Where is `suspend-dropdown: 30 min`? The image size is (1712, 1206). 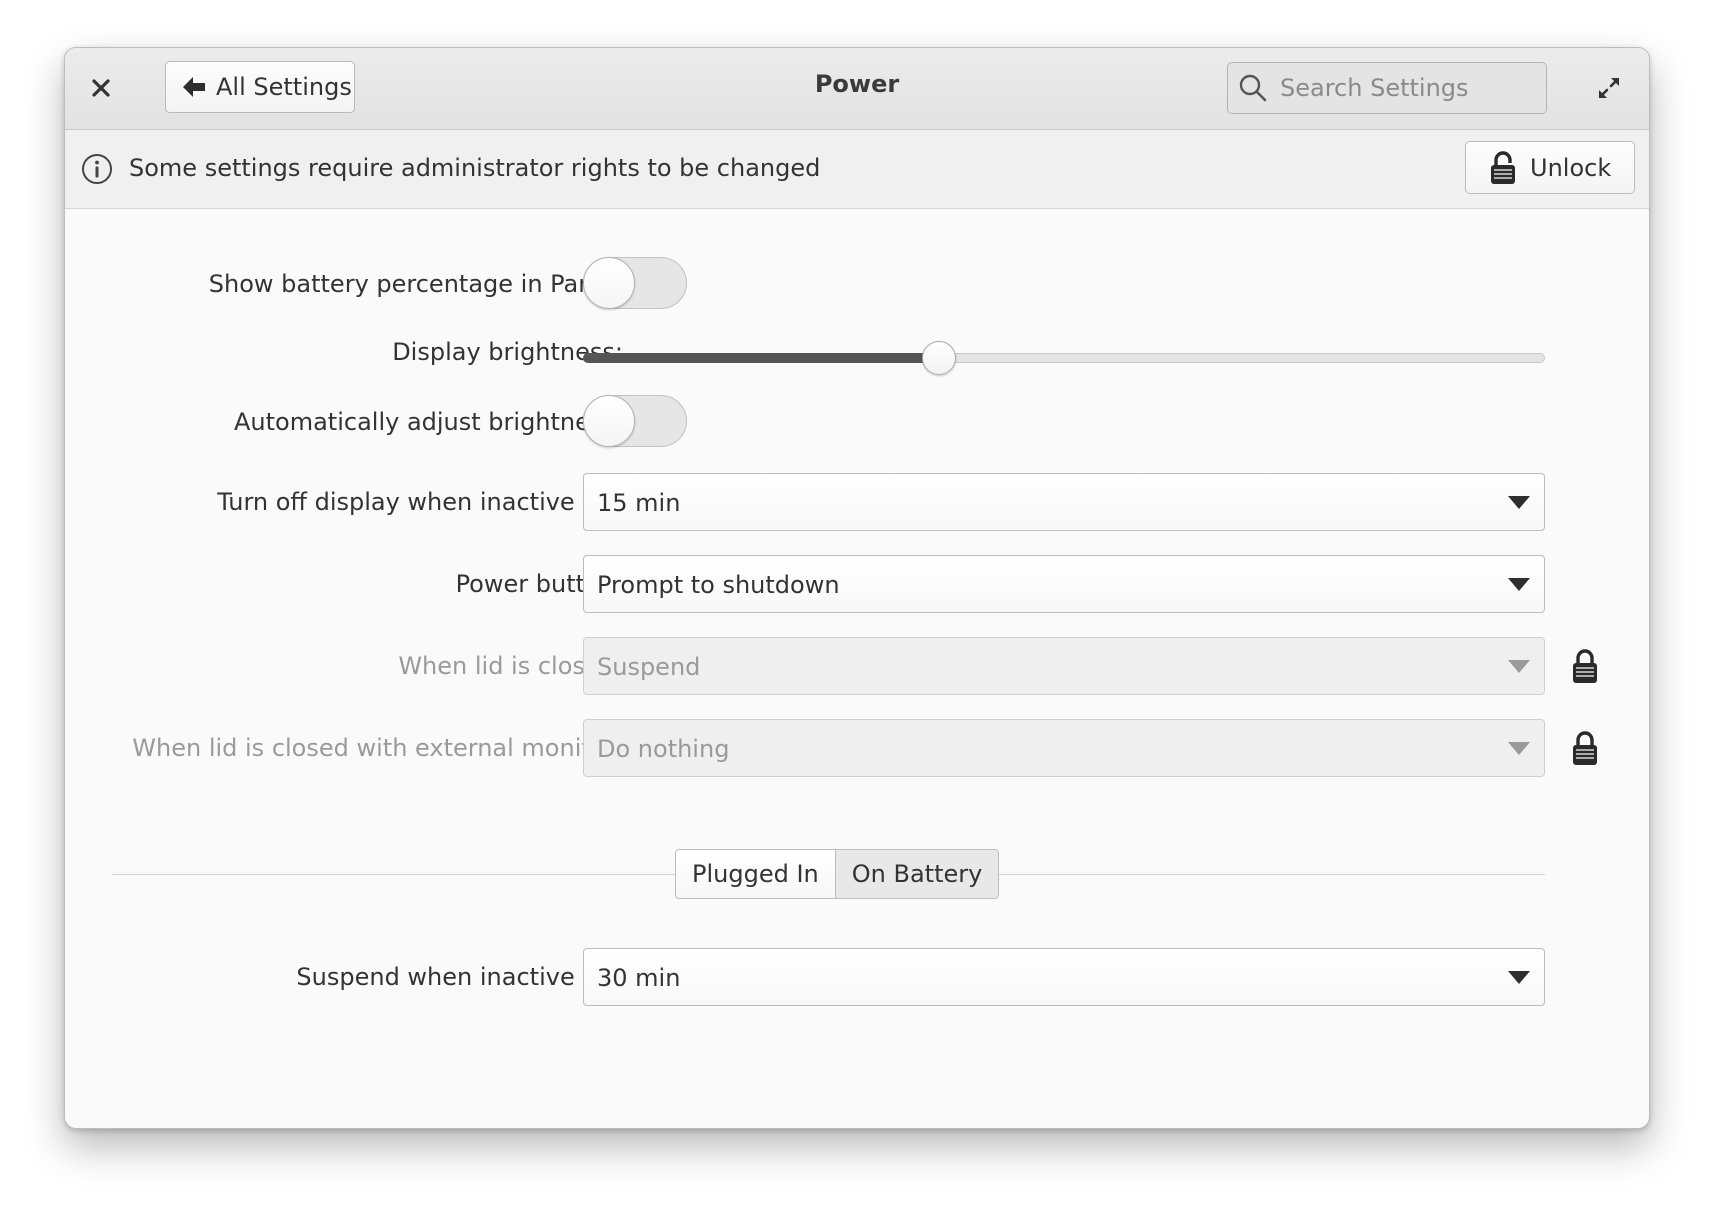 suspend-dropdown: 30 min is located at coordinates (1064, 977).